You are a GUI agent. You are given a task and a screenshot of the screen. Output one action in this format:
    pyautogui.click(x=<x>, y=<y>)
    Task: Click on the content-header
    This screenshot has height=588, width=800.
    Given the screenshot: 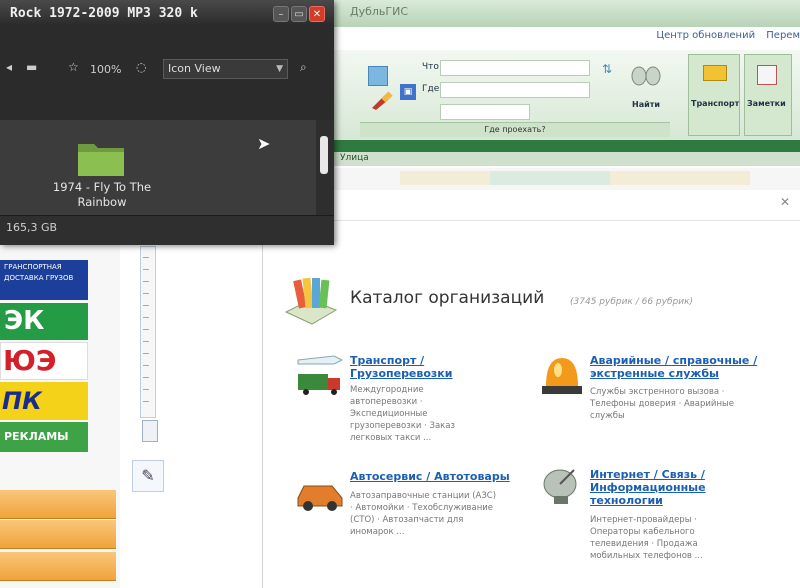 What is the action you would take?
    pyautogui.click(x=565, y=205)
    